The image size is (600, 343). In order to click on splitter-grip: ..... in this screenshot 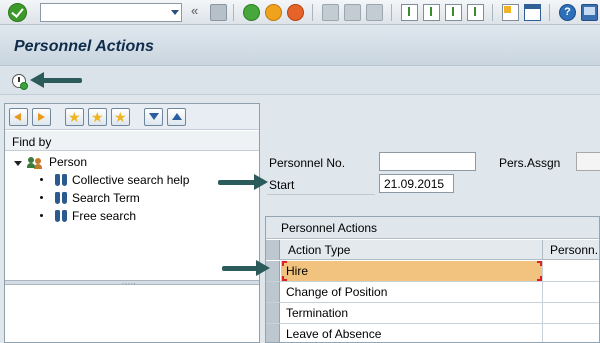, I will do `click(129, 282)`.